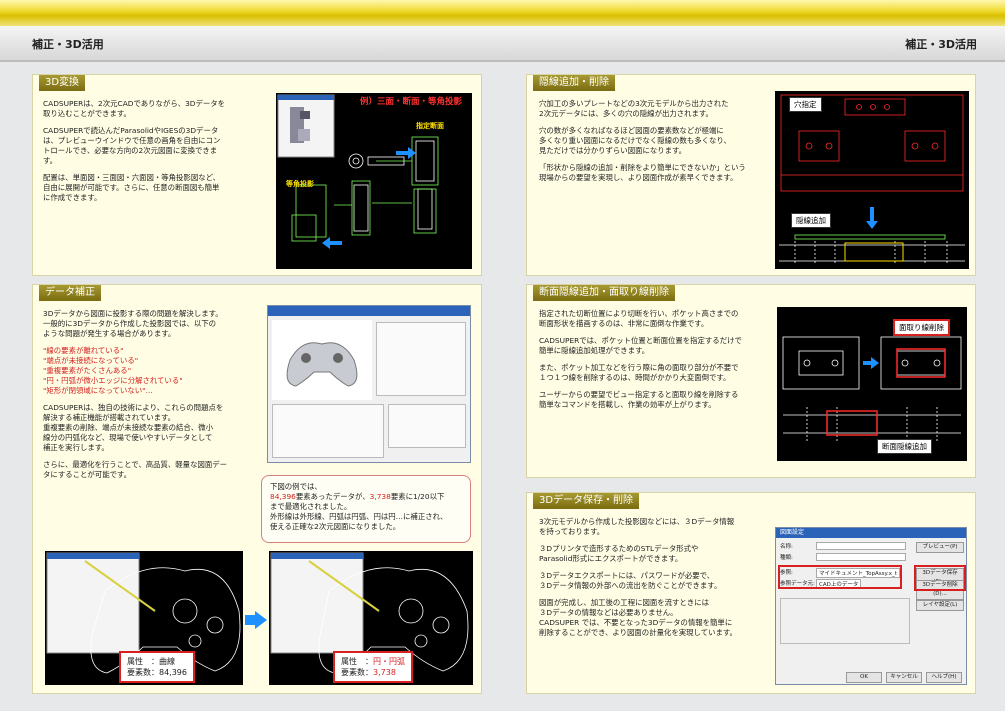  I want to click on figure-section: 面取り線削除 断面隠線追加, so click(872, 384).